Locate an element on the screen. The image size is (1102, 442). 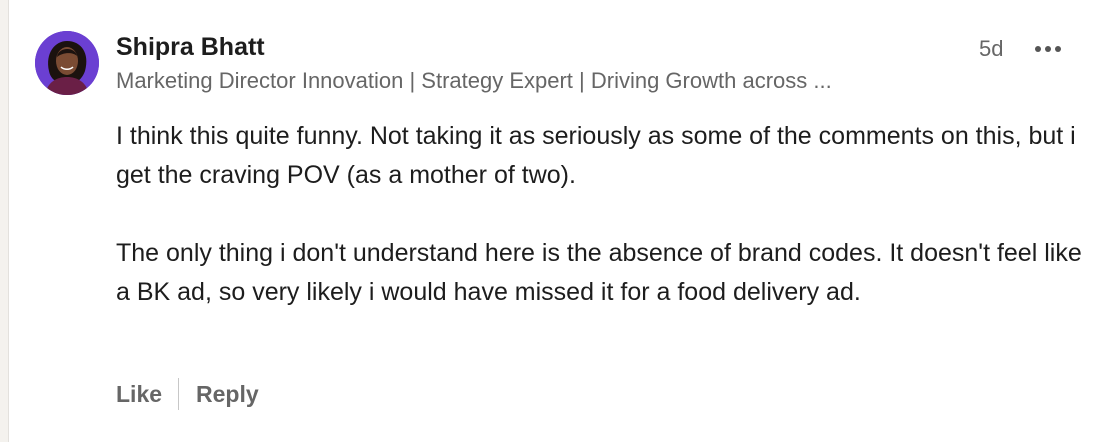
more-horizontal-icon is located at coordinates (1048, 49).